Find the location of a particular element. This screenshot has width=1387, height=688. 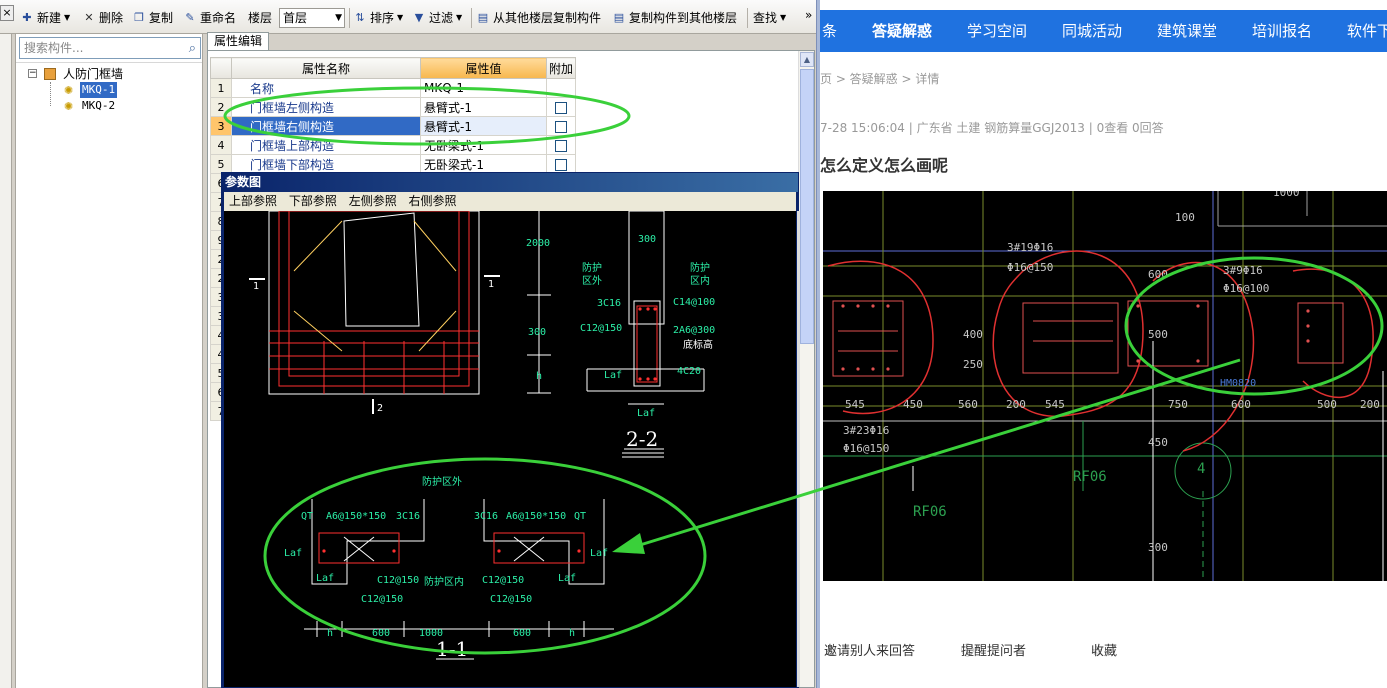

nav-item-training: 培训报名 is located at coordinates (1282, 31).